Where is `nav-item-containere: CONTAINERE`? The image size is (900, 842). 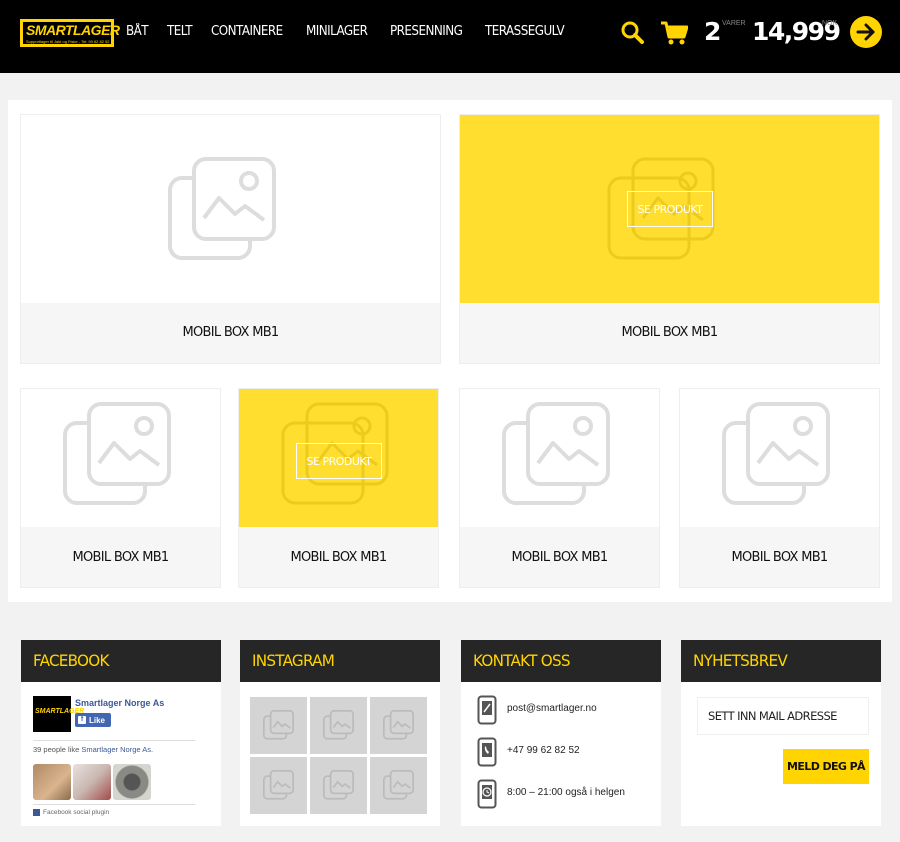
nav-item-containere: CONTAINERE is located at coordinates (247, 31).